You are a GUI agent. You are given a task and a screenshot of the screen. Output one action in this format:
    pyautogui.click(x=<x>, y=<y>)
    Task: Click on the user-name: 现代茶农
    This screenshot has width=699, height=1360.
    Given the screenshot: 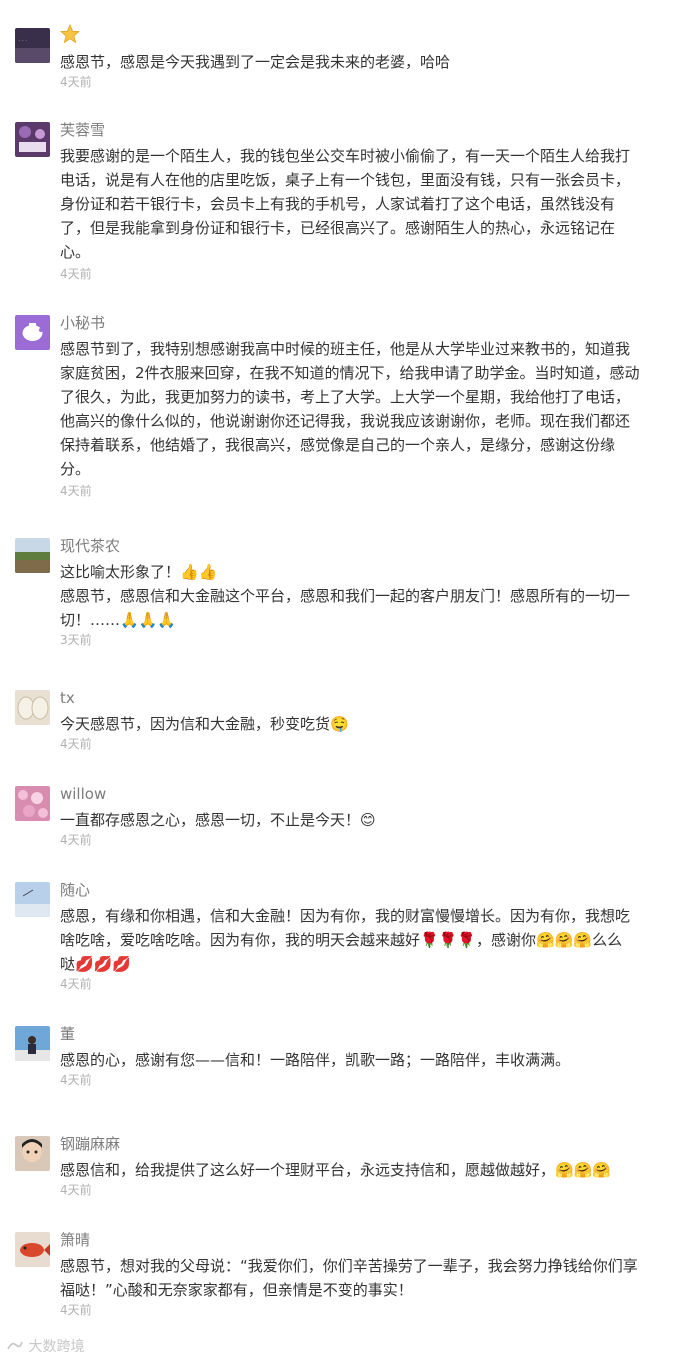 What is the action you would take?
    pyautogui.click(x=90, y=546)
    